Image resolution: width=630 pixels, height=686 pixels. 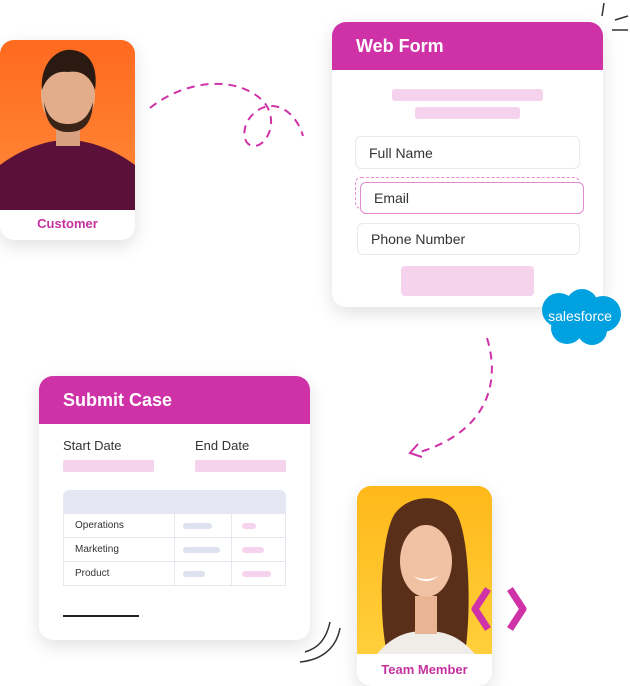 What do you see at coordinates (108, 466) in the screenshot?
I see `start-date-field` at bounding box center [108, 466].